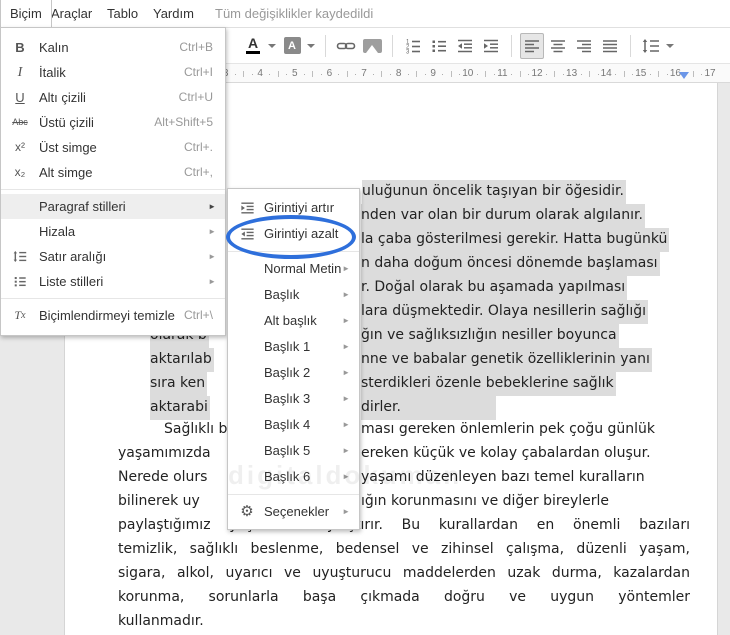 The height and width of the screenshot is (635, 730). What do you see at coordinates (26, 14) in the screenshot?
I see `menu-bicim: Biçim` at bounding box center [26, 14].